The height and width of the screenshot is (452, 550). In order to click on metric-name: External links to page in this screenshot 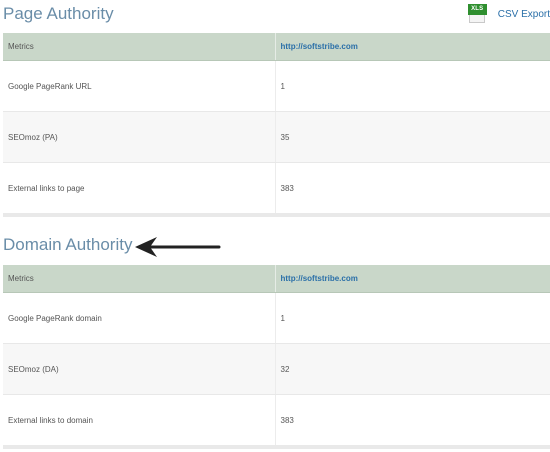, I will do `click(139, 189)`.